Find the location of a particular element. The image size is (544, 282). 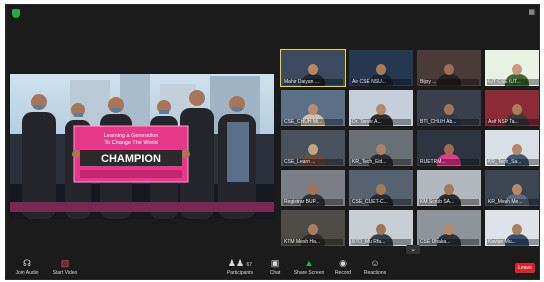

view-layout-button: ▦ is located at coordinates (531, 12).